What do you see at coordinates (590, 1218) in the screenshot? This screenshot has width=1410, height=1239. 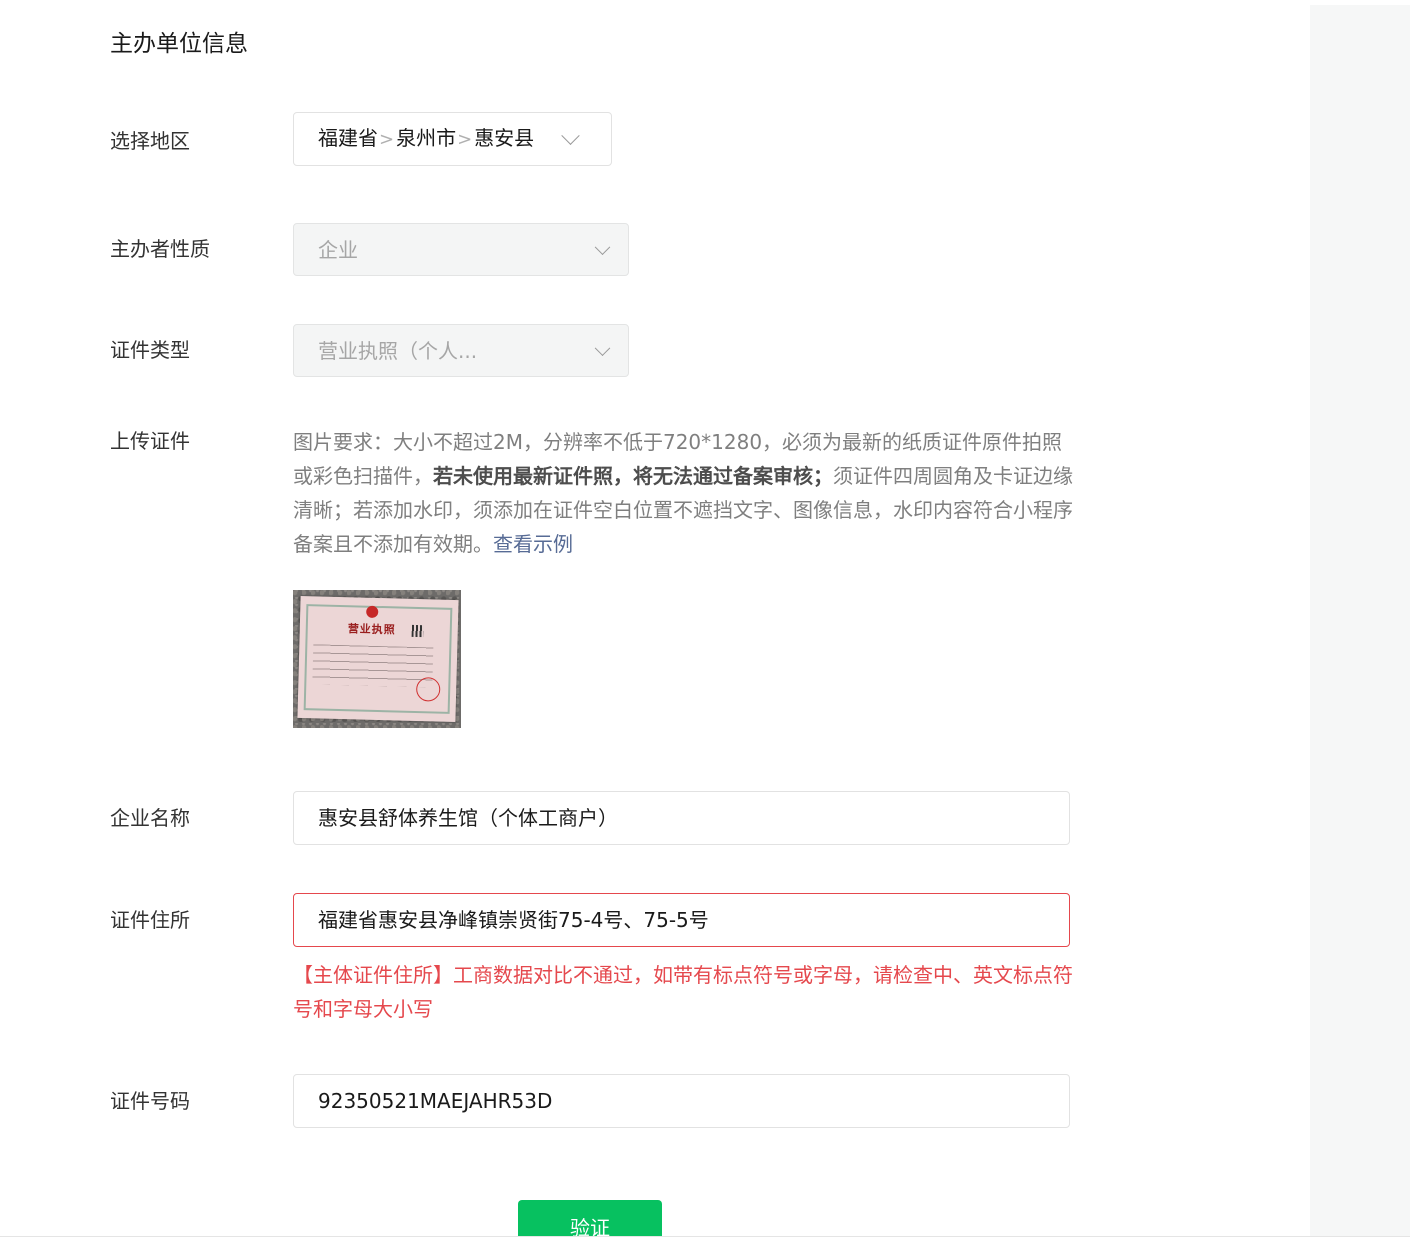 I see `verify-button: 验证` at bounding box center [590, 1218].